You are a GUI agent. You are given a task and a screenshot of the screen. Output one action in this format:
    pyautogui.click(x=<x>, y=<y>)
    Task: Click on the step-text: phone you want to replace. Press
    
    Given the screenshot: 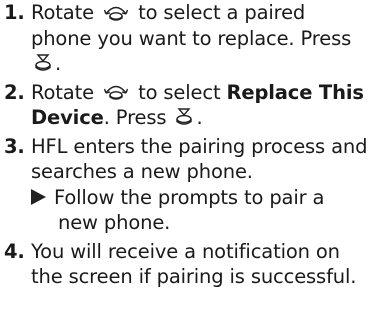 What is the action you would take?
    pyautogui.click(x=191, y=38)
    